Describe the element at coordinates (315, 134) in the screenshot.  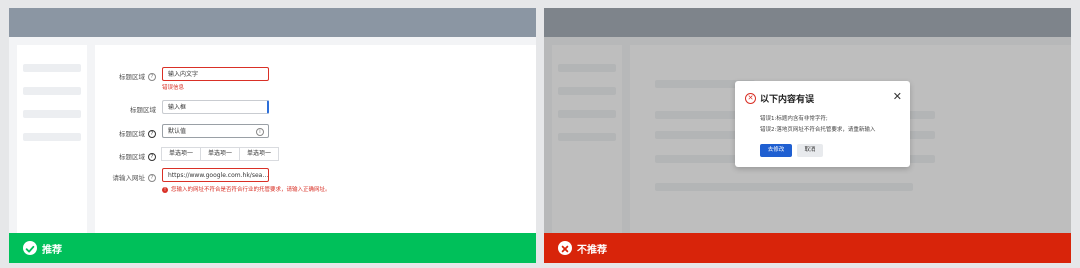
I see `form-row-default: 标题区域? 默认值 i` at that location.